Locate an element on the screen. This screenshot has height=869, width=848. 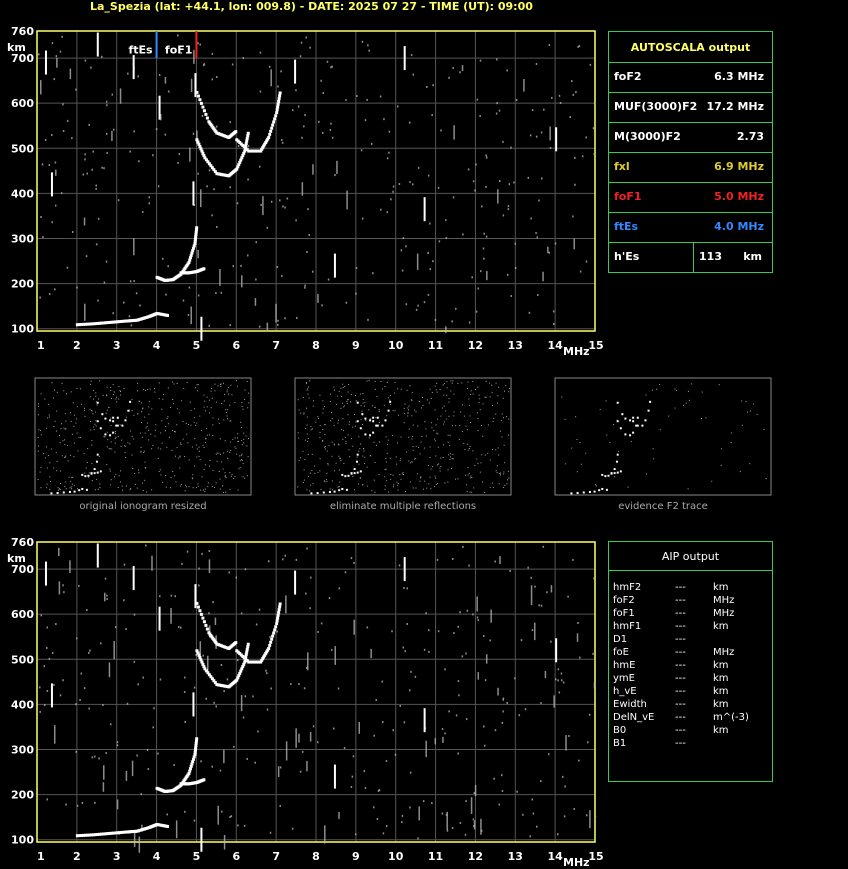
thumbnail-trace is located at coordinates (602, 474).